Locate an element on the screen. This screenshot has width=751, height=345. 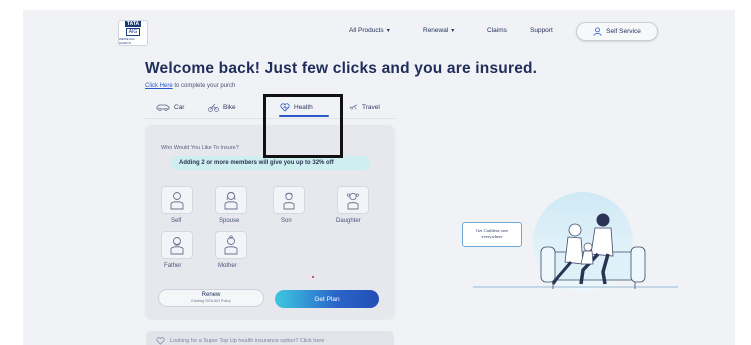
get-plan-label: Get Plan is located at coordinates (327, 299).